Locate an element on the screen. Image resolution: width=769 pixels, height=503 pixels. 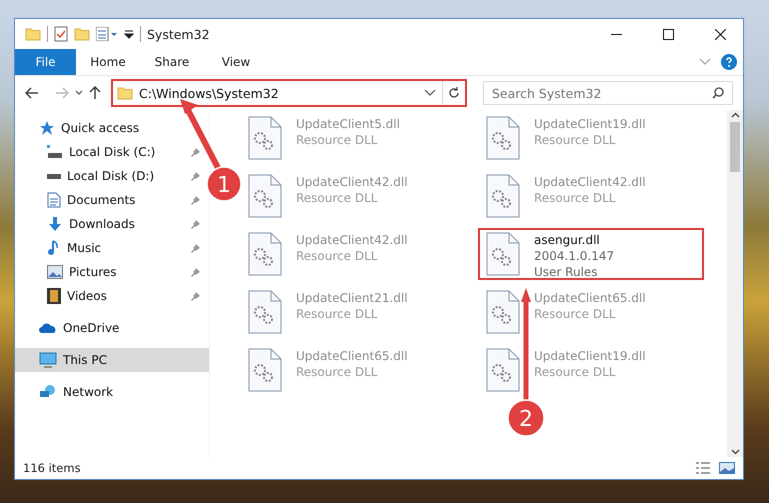
star-icon is located at coordinates (47, 128).